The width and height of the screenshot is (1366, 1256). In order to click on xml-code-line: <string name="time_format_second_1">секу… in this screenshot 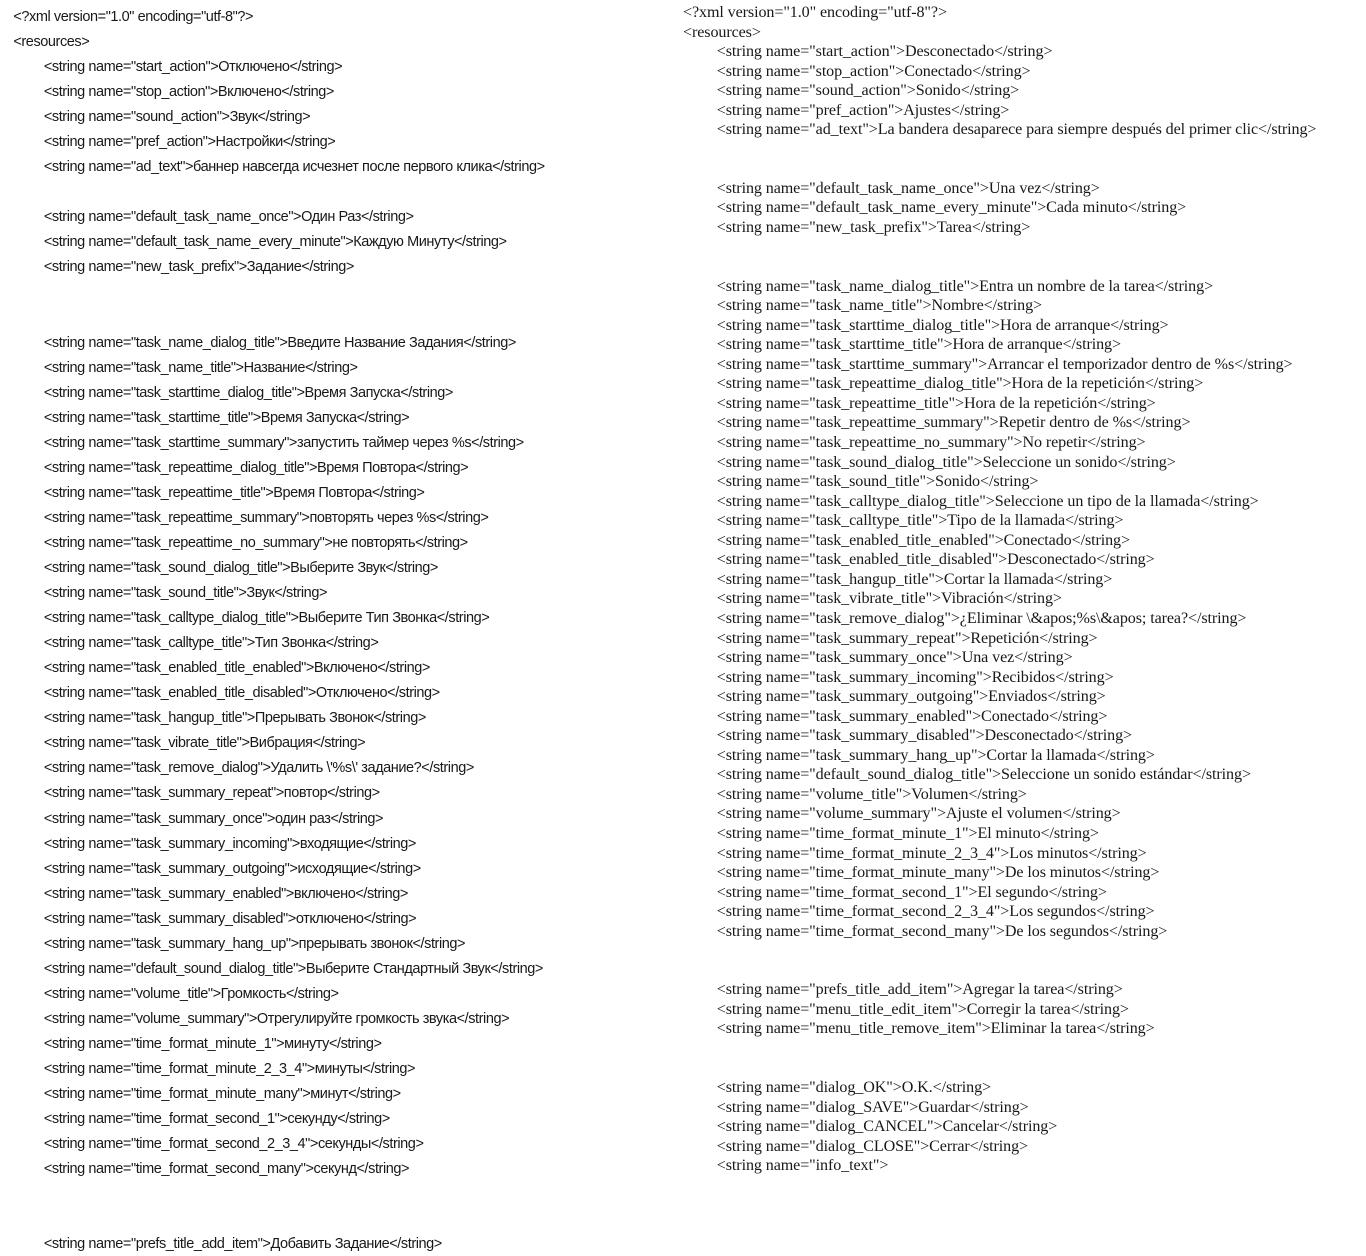, I will do `click(216, 1119)`.